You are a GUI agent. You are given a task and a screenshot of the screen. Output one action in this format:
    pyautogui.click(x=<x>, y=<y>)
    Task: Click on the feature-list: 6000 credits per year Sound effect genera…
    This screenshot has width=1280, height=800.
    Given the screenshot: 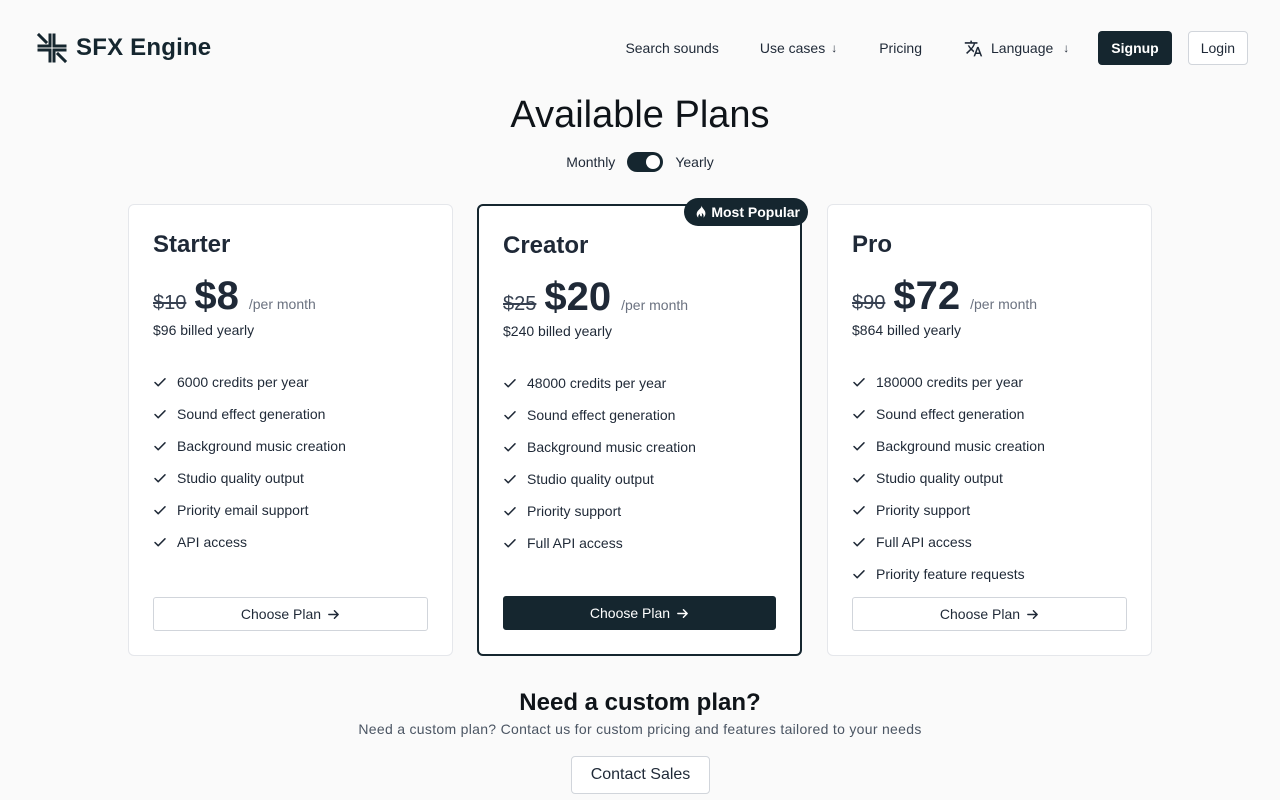 What is the action you would take?
    pyautogui.click(x=290, y=462)
    